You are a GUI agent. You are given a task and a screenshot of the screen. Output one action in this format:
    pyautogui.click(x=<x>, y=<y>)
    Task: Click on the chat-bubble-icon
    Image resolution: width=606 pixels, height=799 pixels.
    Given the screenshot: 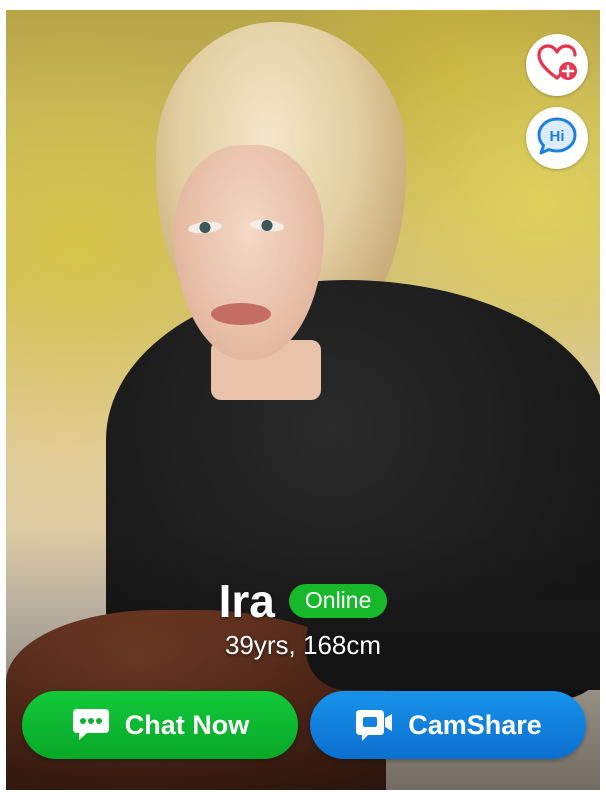 What is the action you would take?
    pyautogui.click(x=91, y=725)
    